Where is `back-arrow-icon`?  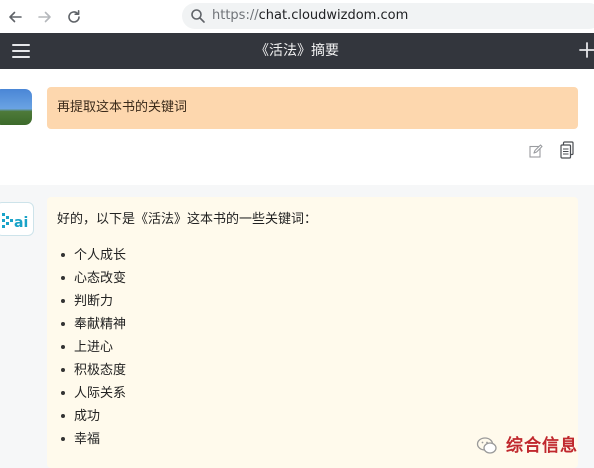
back-arrow-icon is located at coordinates (15, 17).